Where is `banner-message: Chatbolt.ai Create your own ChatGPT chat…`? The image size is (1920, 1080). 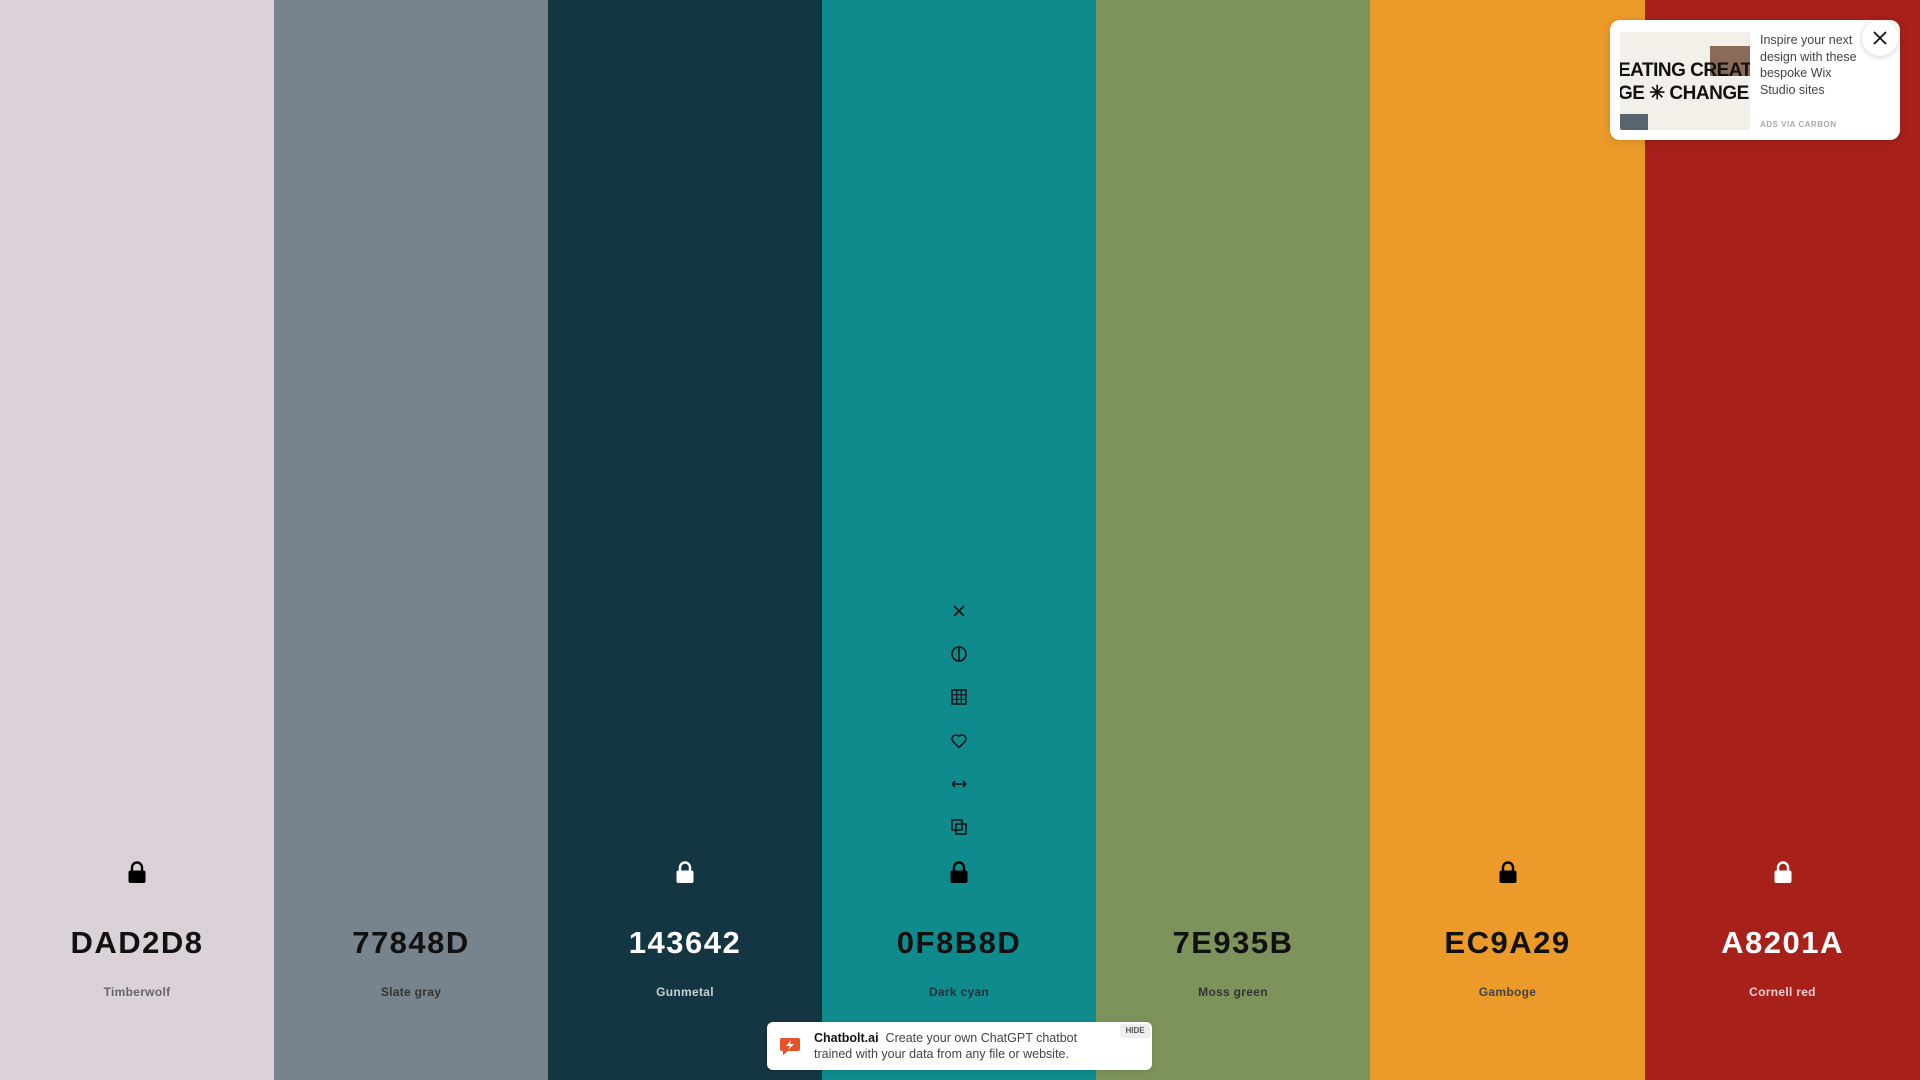
banner-message: Chatbolt.ai Create your own ChatGPT chat… is located at coordinates (964, 1046).